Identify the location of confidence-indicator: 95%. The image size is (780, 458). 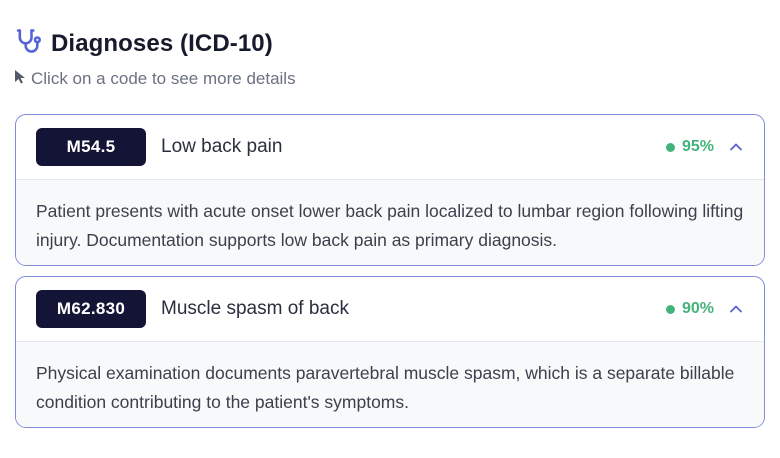
(689, 147).